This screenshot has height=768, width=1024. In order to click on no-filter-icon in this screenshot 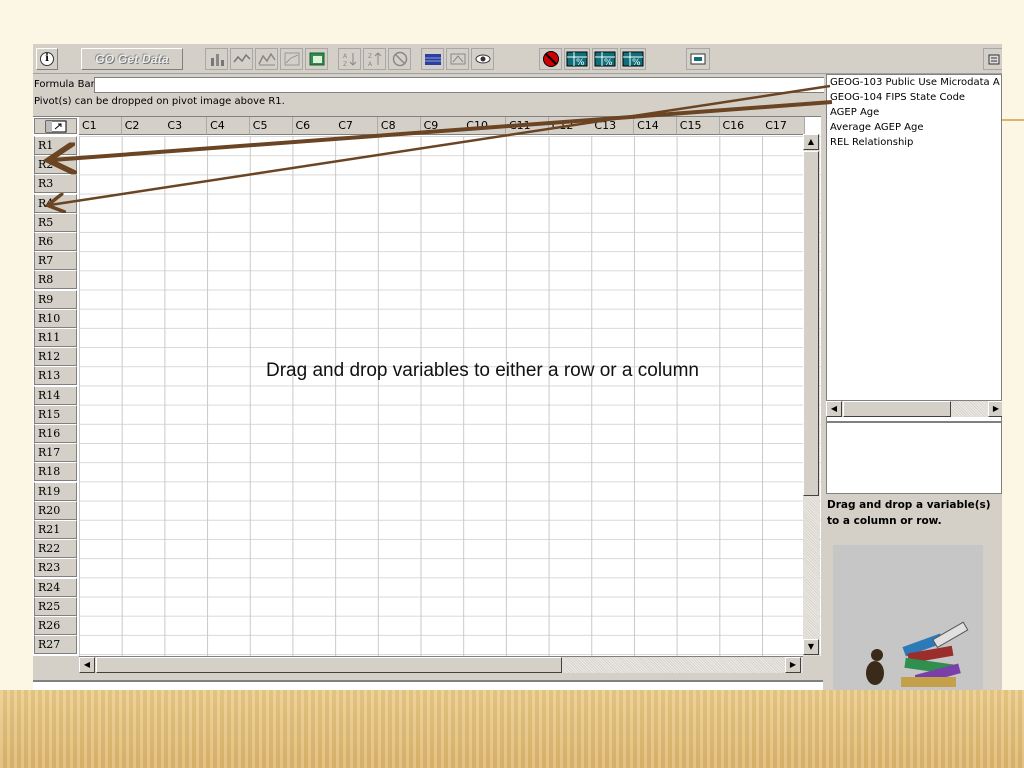, I will do `click(399, 59)`.